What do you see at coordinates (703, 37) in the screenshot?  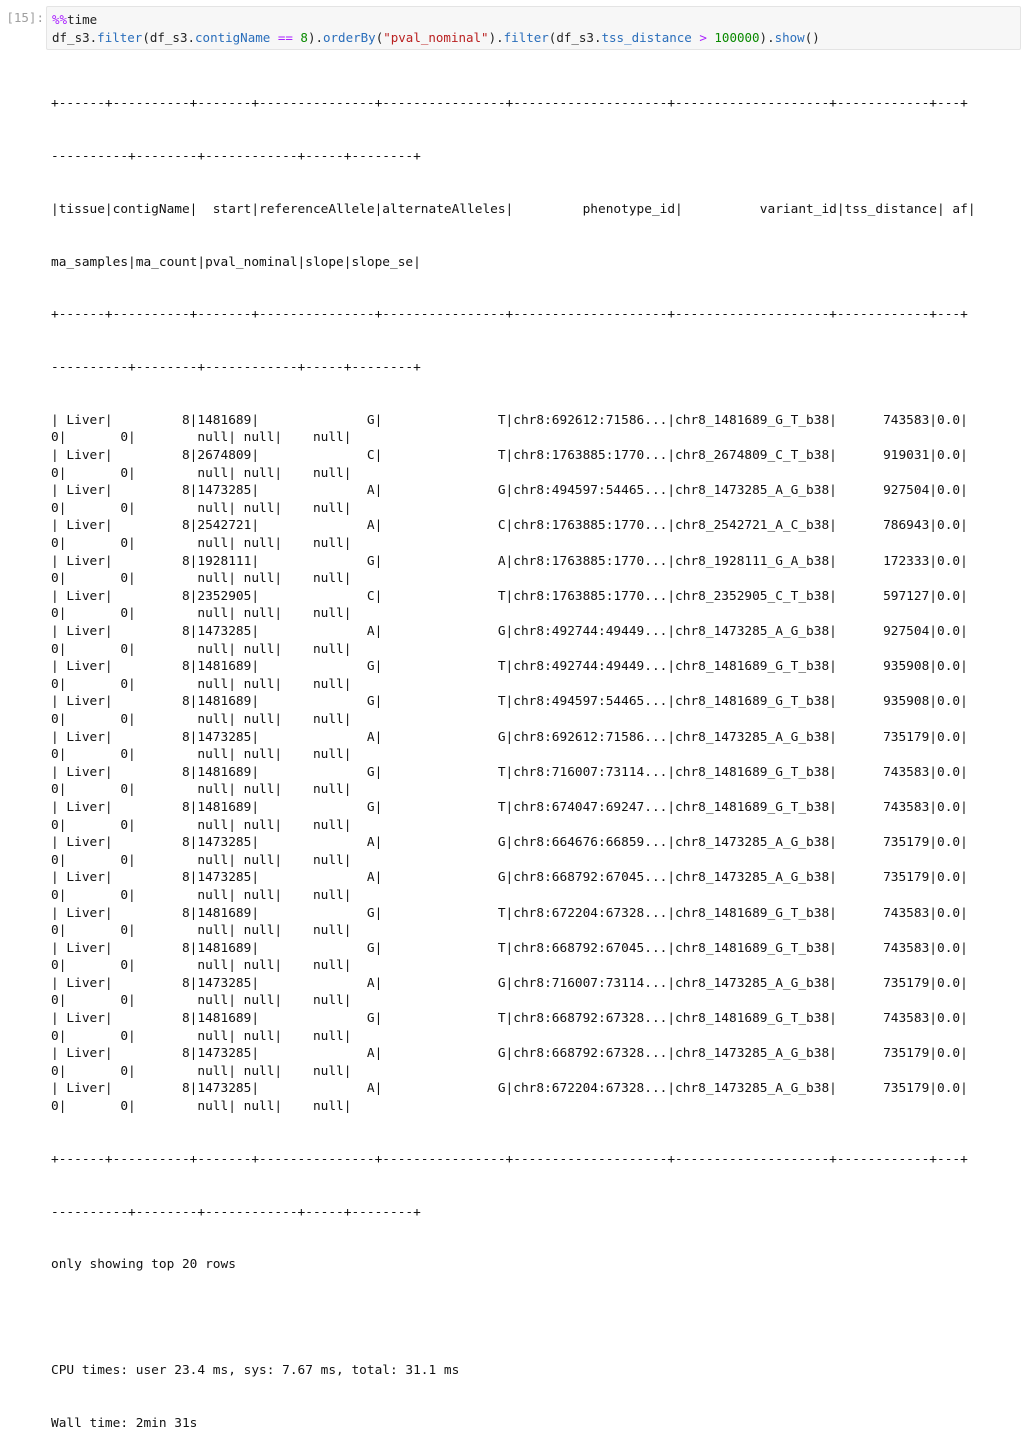 I see `code-token: >` at bounding box center [703, 37].